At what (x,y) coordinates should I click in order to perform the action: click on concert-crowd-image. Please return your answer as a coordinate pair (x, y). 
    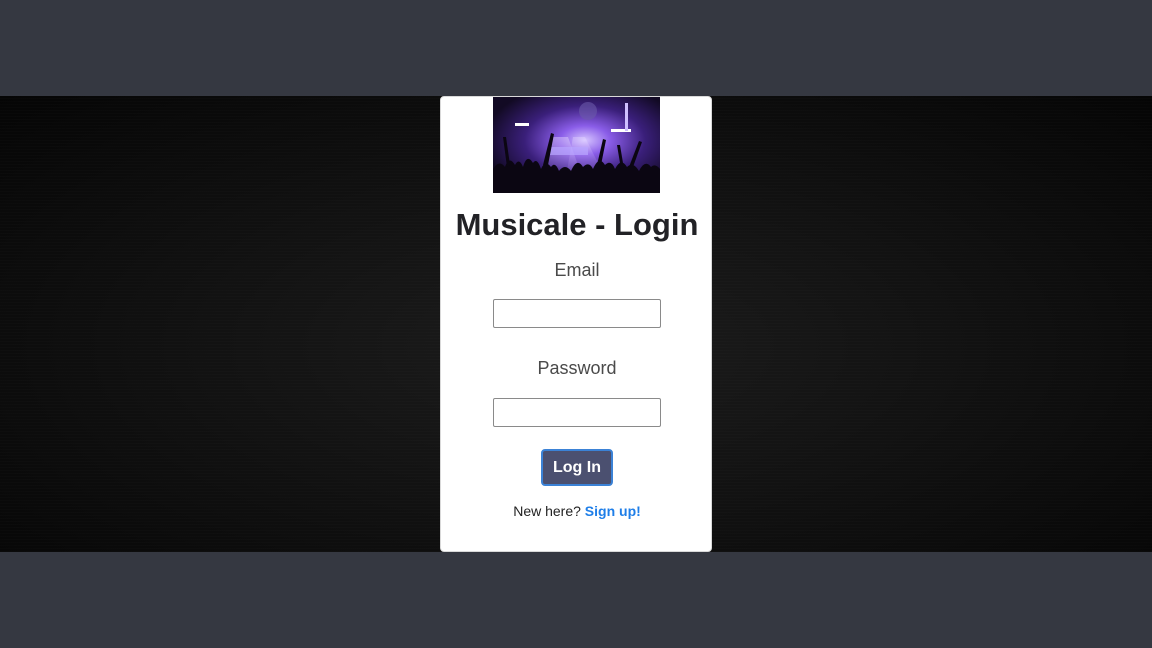
    Looking at the image, I should click on (576, 145).